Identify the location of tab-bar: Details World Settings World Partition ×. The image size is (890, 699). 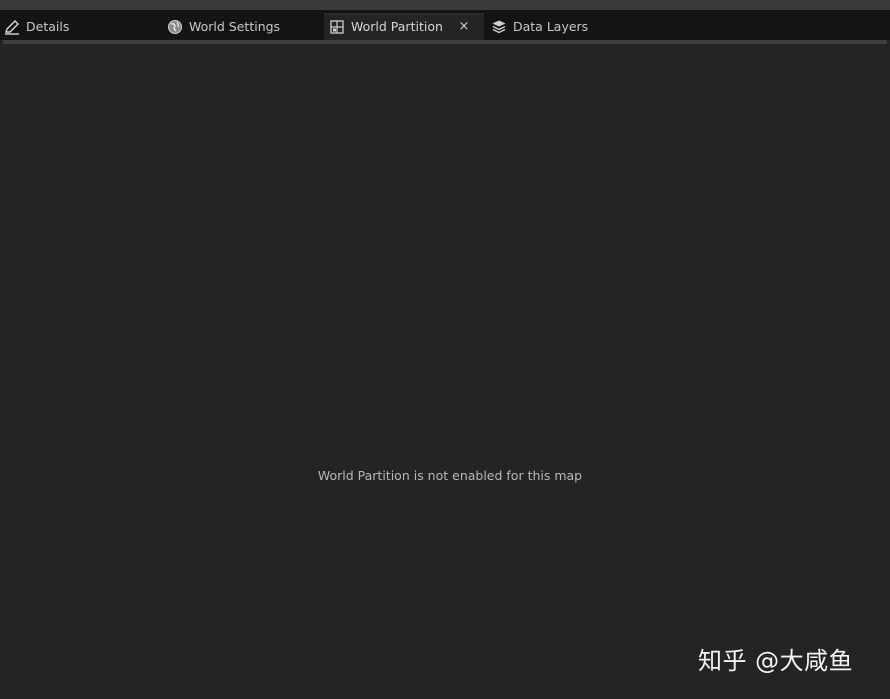
(445, 25).